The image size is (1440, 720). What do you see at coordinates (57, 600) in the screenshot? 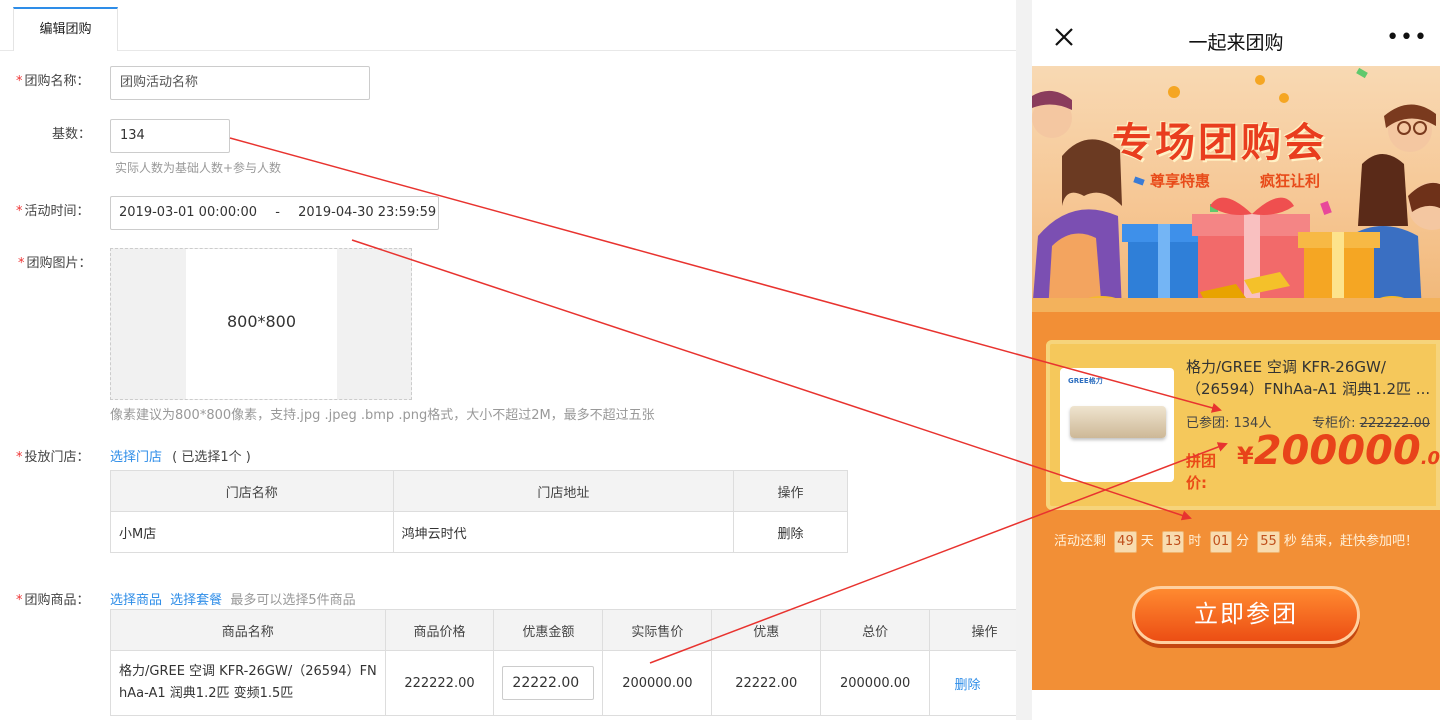
I see `products-label-text: 团购商品：` at bounding box center [57, 600].